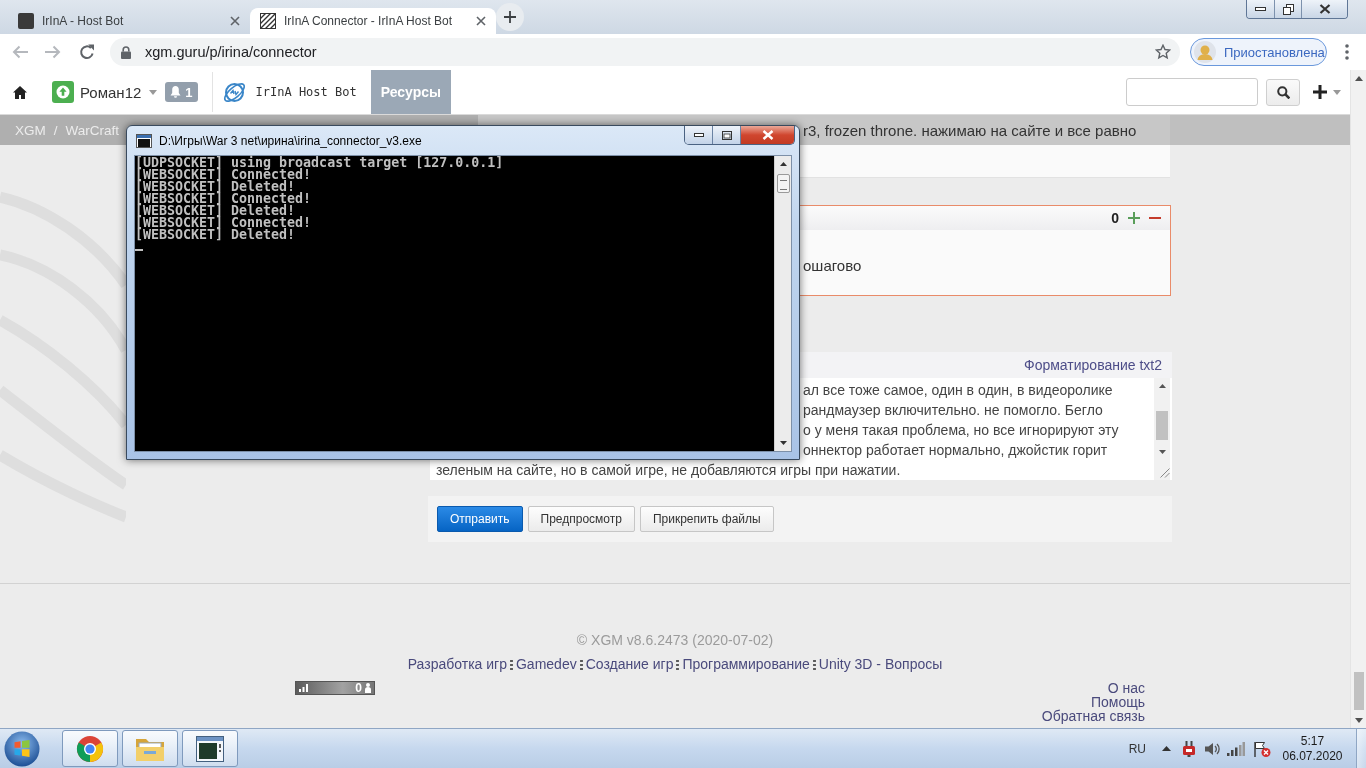 The height and width of the screenshot is (768, 1366). What do you see at coordinates (480, 519) in the screenshot?
I see `send-button: Отправить` at bounding box center [480, 519].